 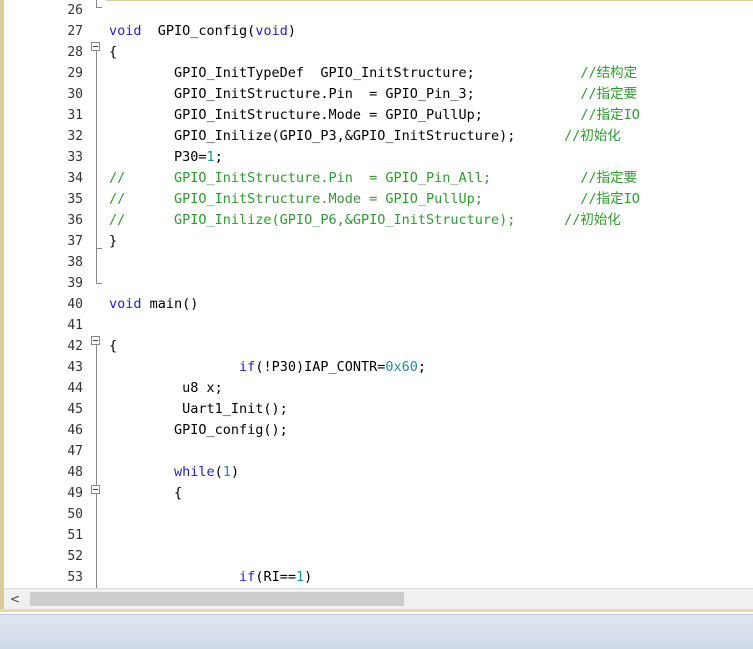 What do you see at coordinates (378, 535) in the screenshot?
I see `code-line: 51` at bounding box center [378, 535].